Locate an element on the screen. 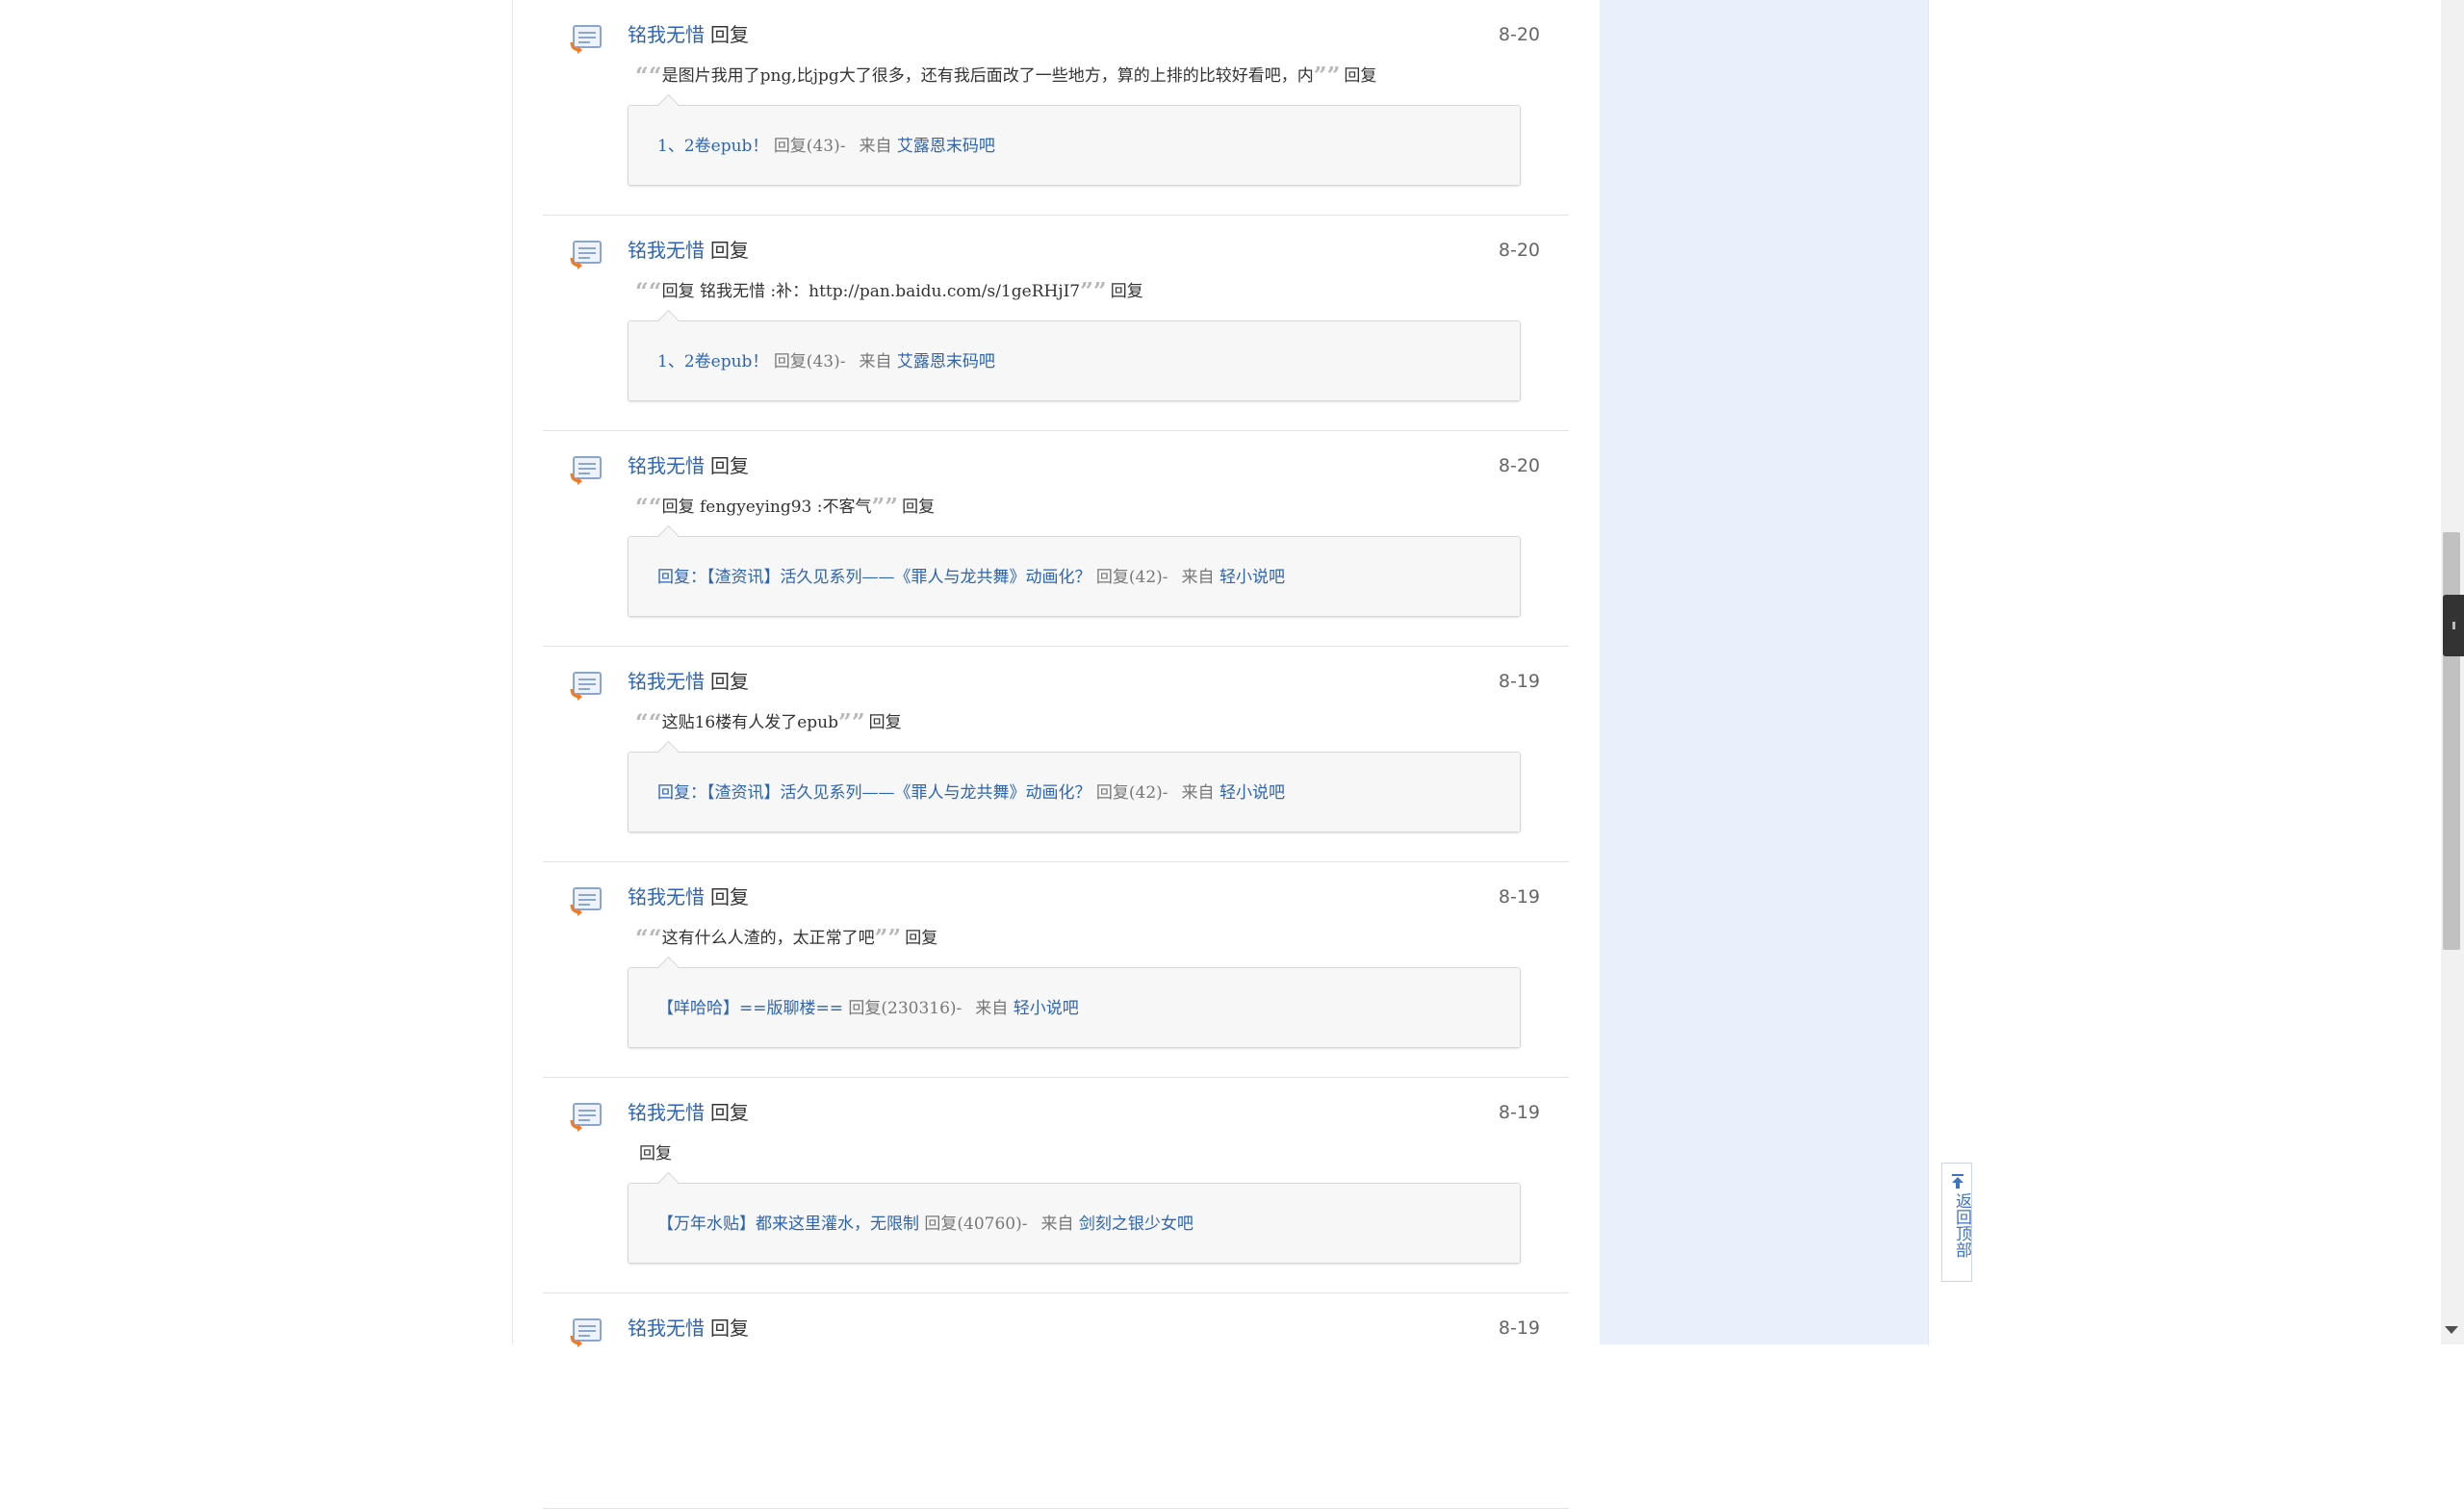 The width and height of the screenshot is (2464, 1509). reply-count: 回复(230316)- is located at coordinates (905, 1008).